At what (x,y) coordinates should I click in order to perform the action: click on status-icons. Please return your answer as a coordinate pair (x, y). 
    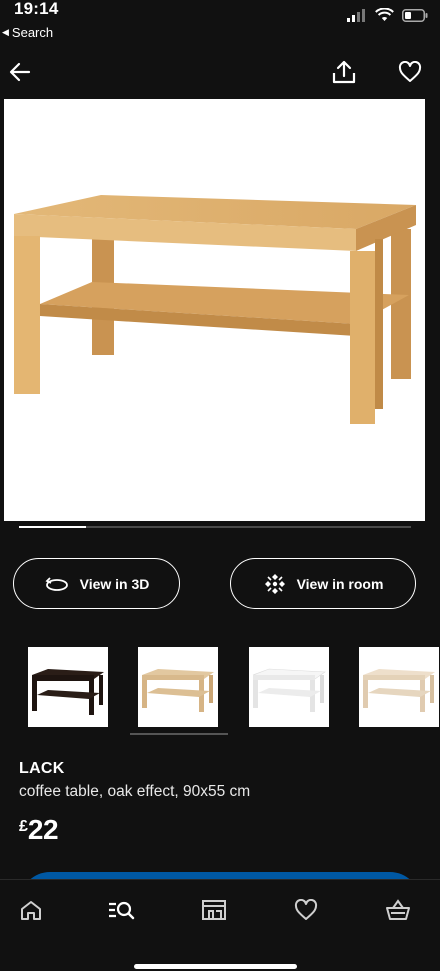
    Looking at the image, I should click on (387, 15).